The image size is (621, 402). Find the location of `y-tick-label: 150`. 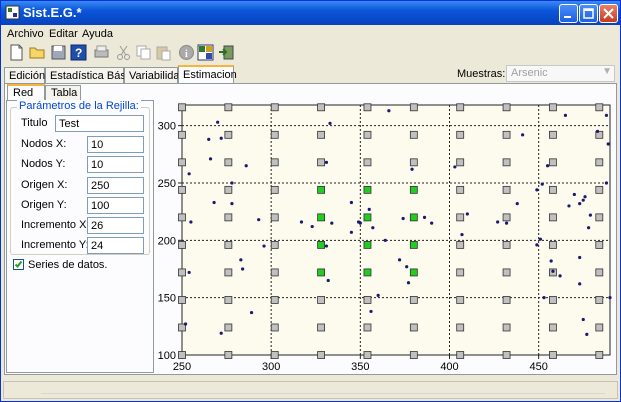

y-tick-label: 150 is located at coordinates (167, 299).